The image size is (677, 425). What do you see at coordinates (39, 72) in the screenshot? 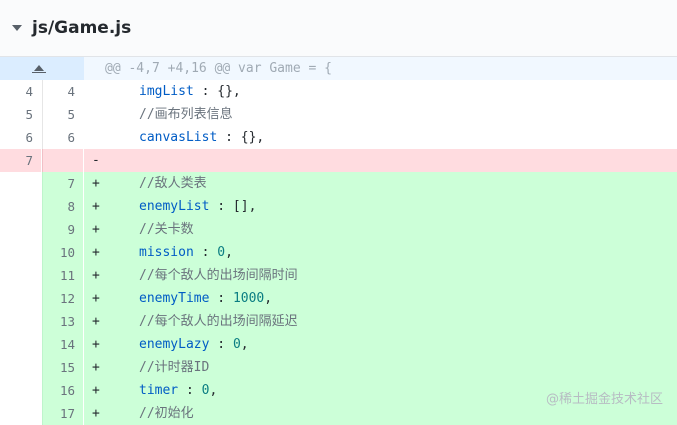
I see `expand-line-icon` at bounding box center [39, 72].